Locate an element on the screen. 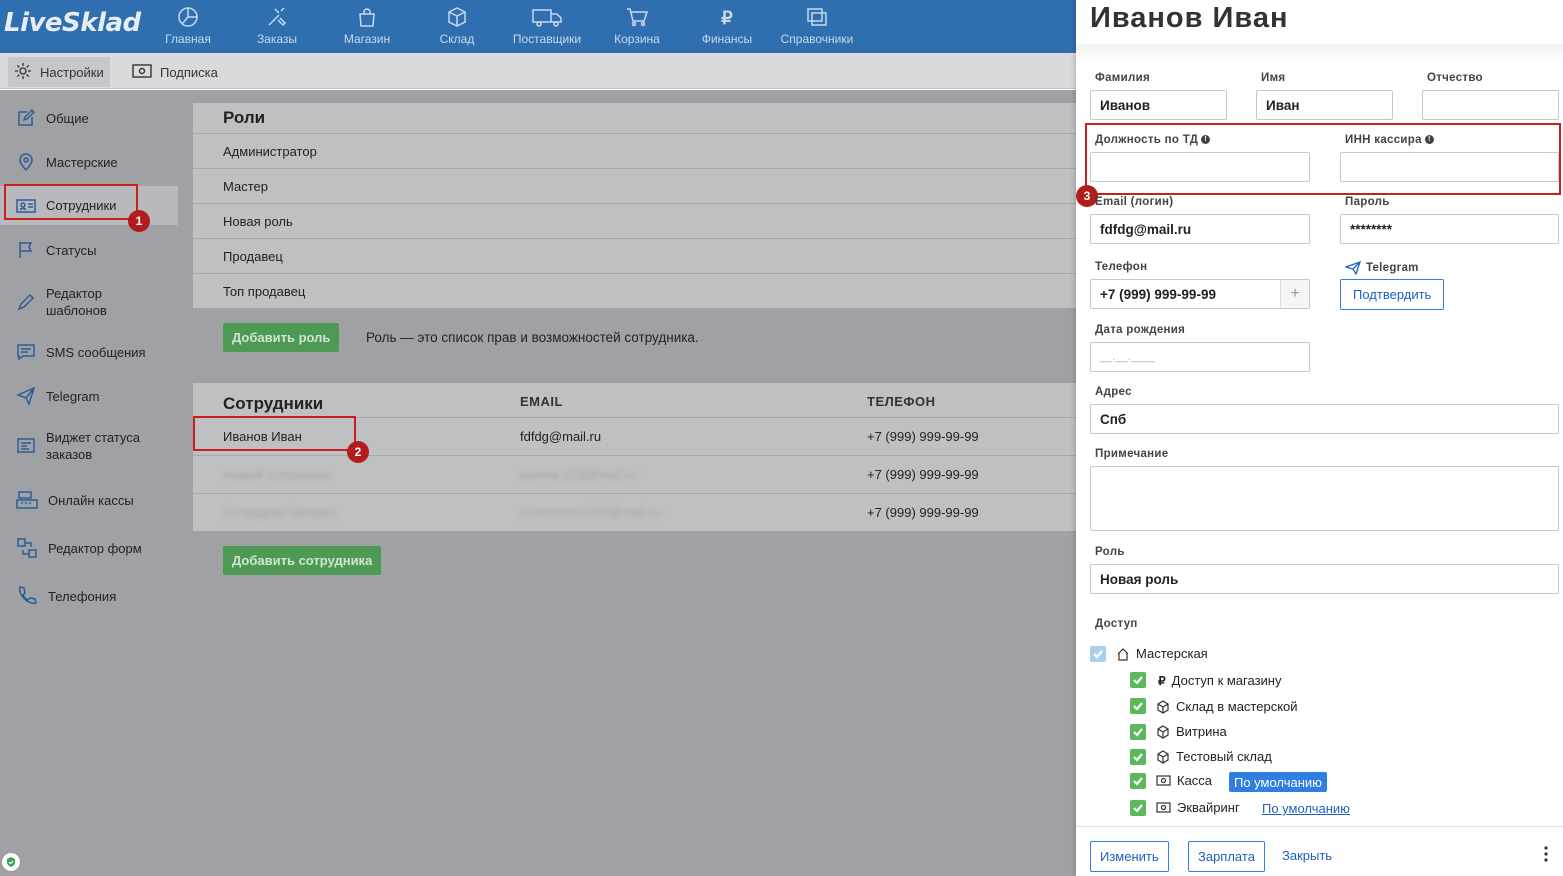 This screenshot has width=1563, height=876. ruble-icon: ₽ is located at coordinates (1162, 680).